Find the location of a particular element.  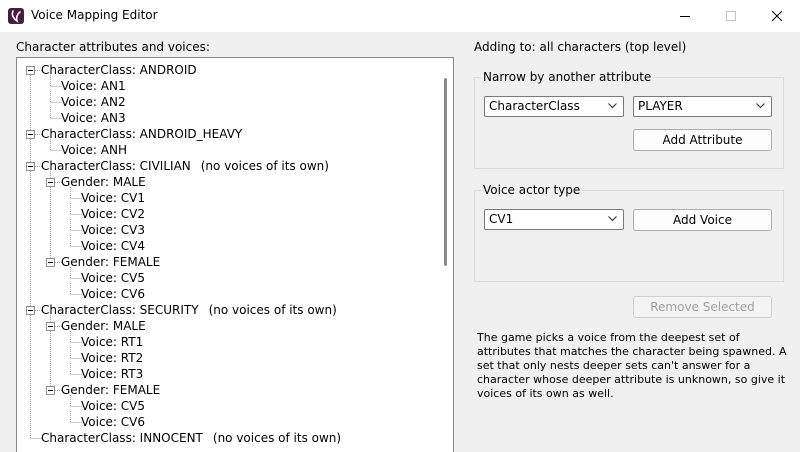

attribute-value-select: PLAYER is located at coordinates (702, 106).